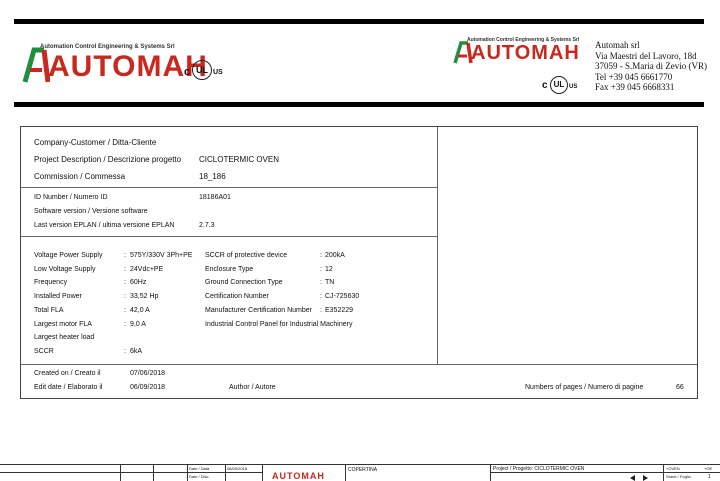 The width and height of the screenshot is (720, 481). Describe the element at coordinates (215, 197) in the screenshot. I see `id-value: 18186A01` at that location.